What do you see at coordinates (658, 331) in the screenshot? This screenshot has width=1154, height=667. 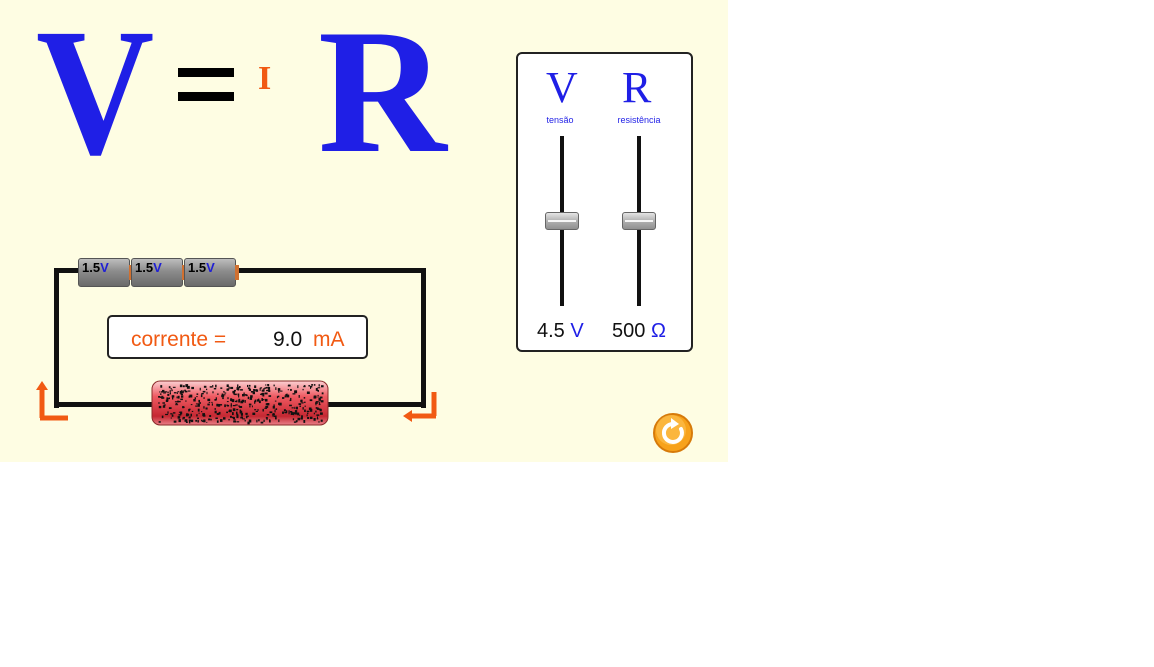 I see `resistance-unit: Ω` at bounding box center [658, 331].